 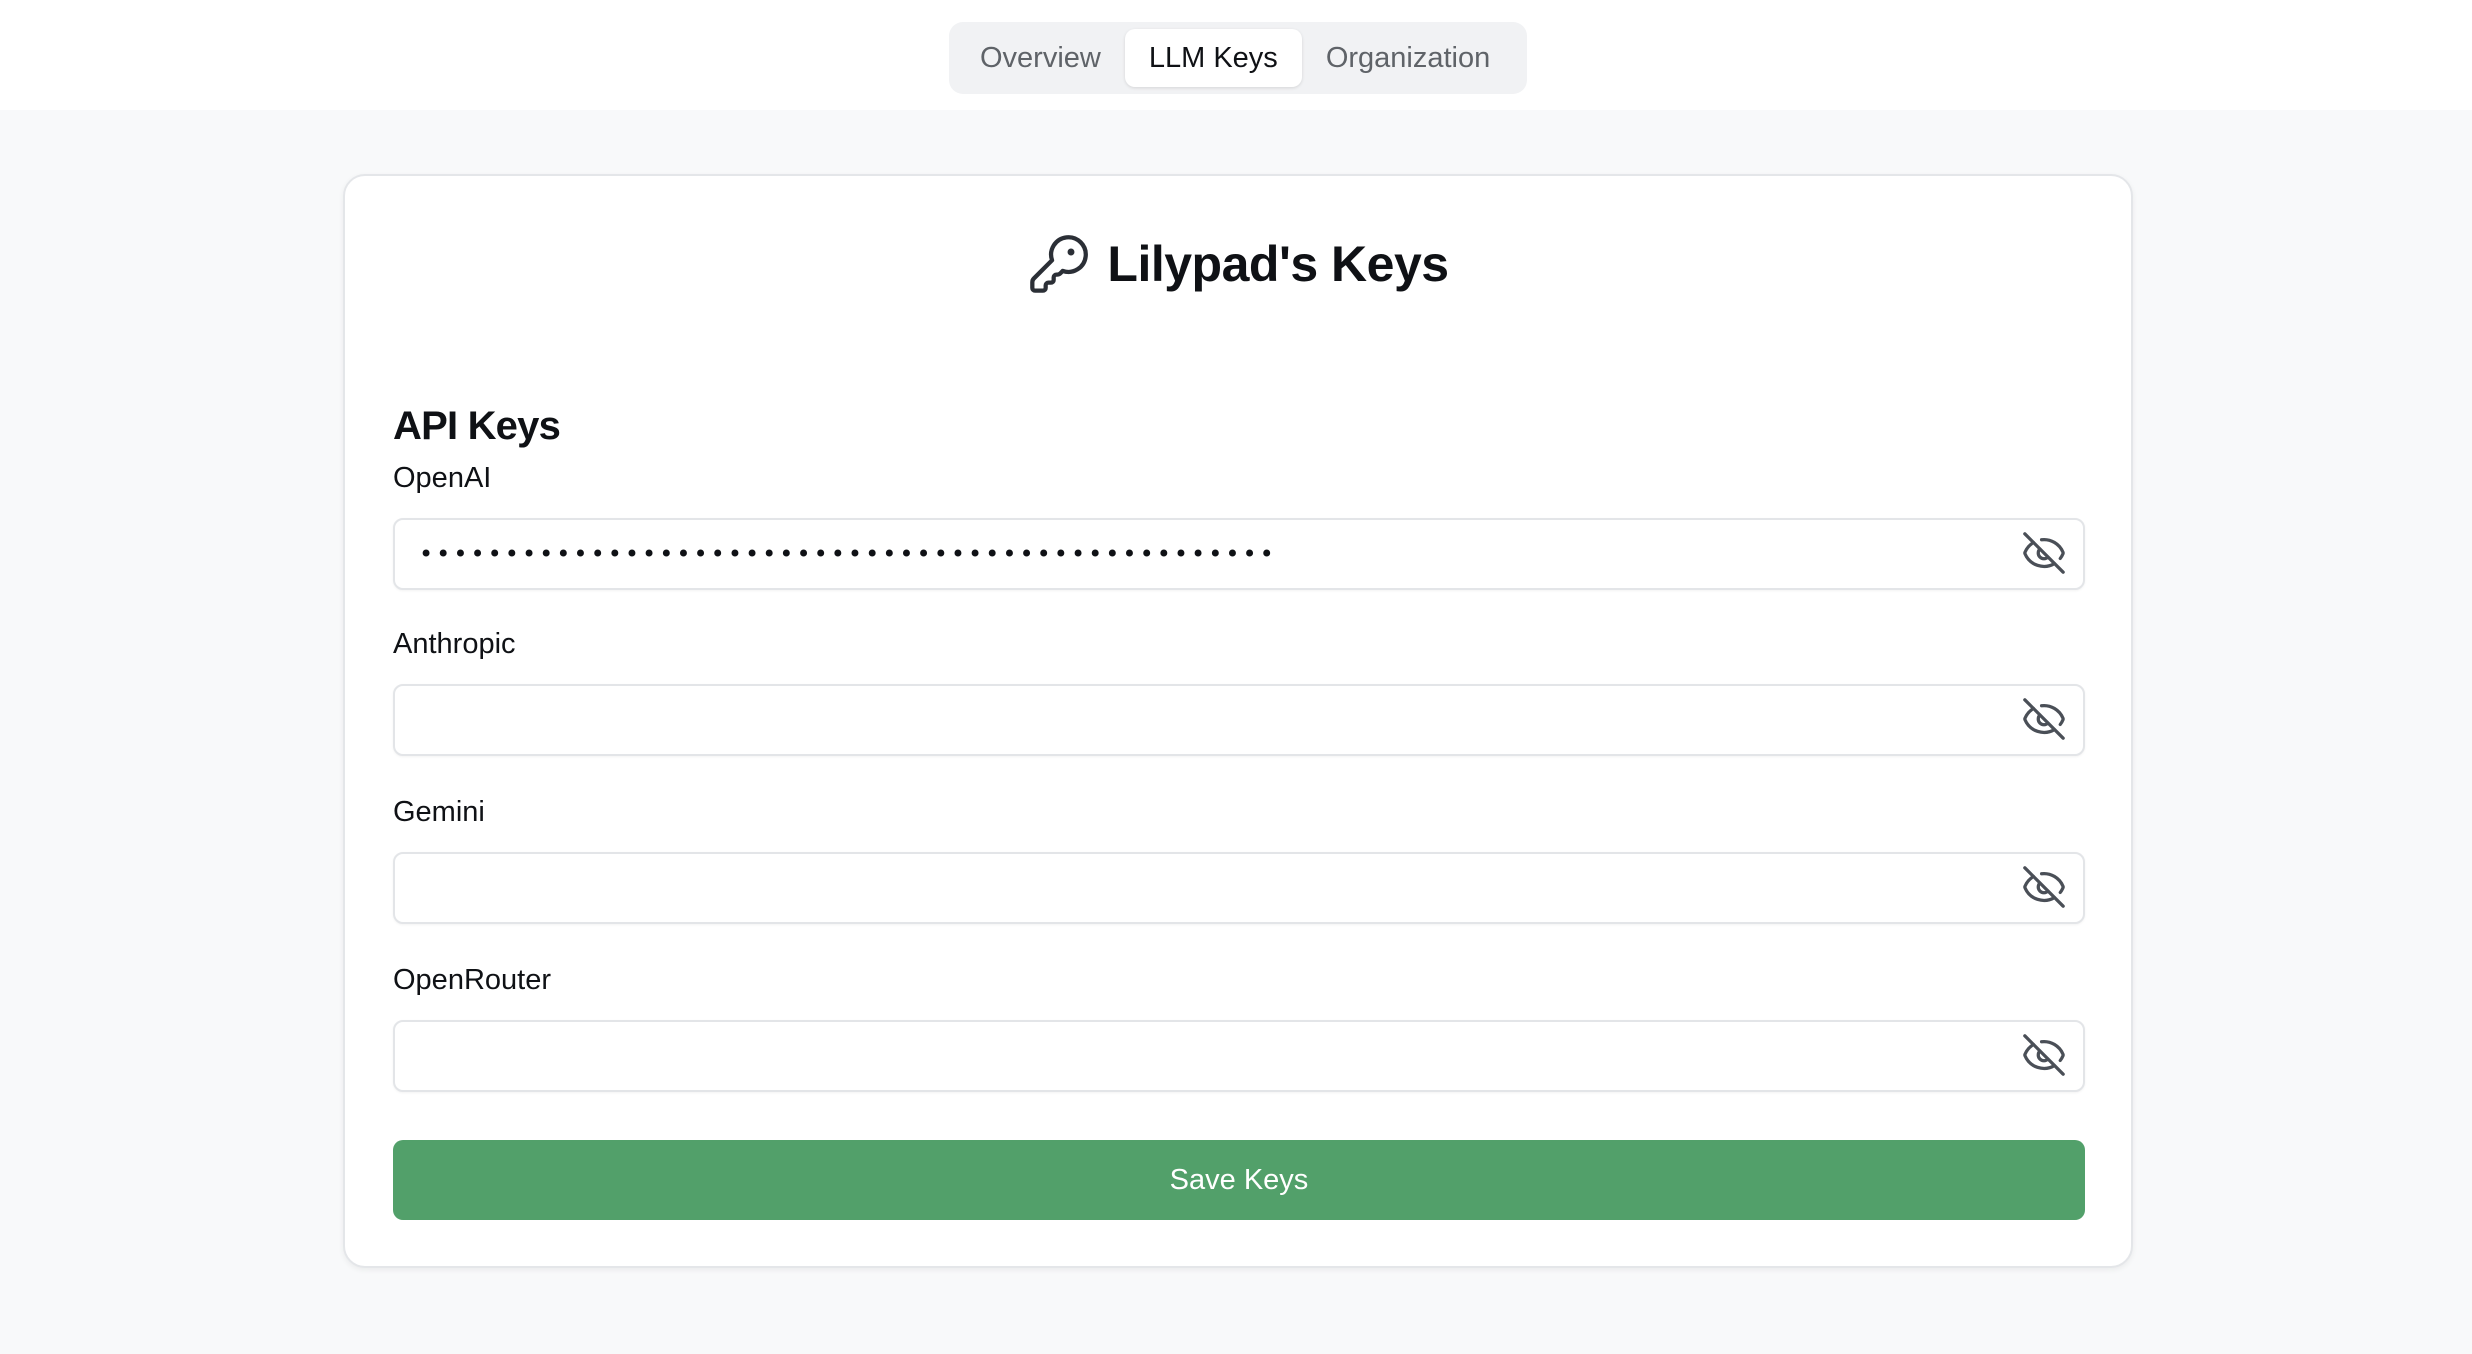 I want to click on gemini-key-field, so click(x=1239, y=888).